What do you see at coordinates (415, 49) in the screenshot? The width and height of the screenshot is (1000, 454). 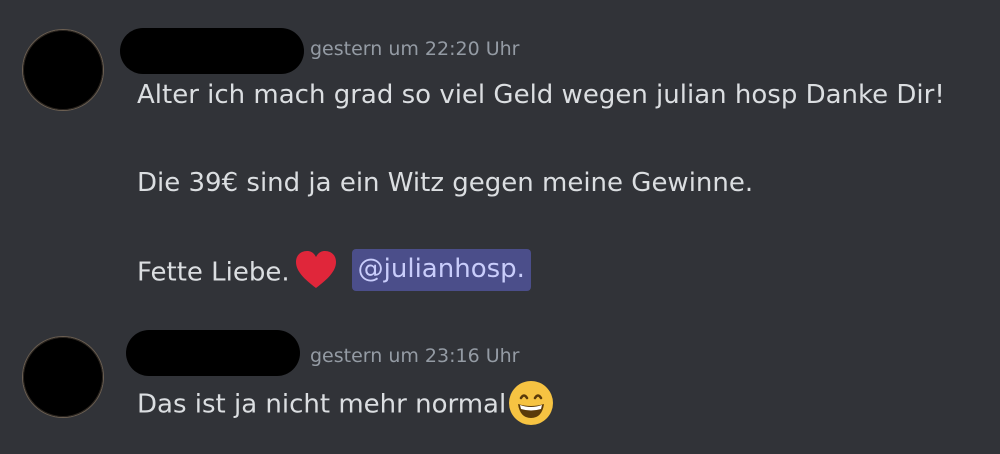 I see `timestamp: gestern um 22:20 Uhr` at bounding box center [415, 49].